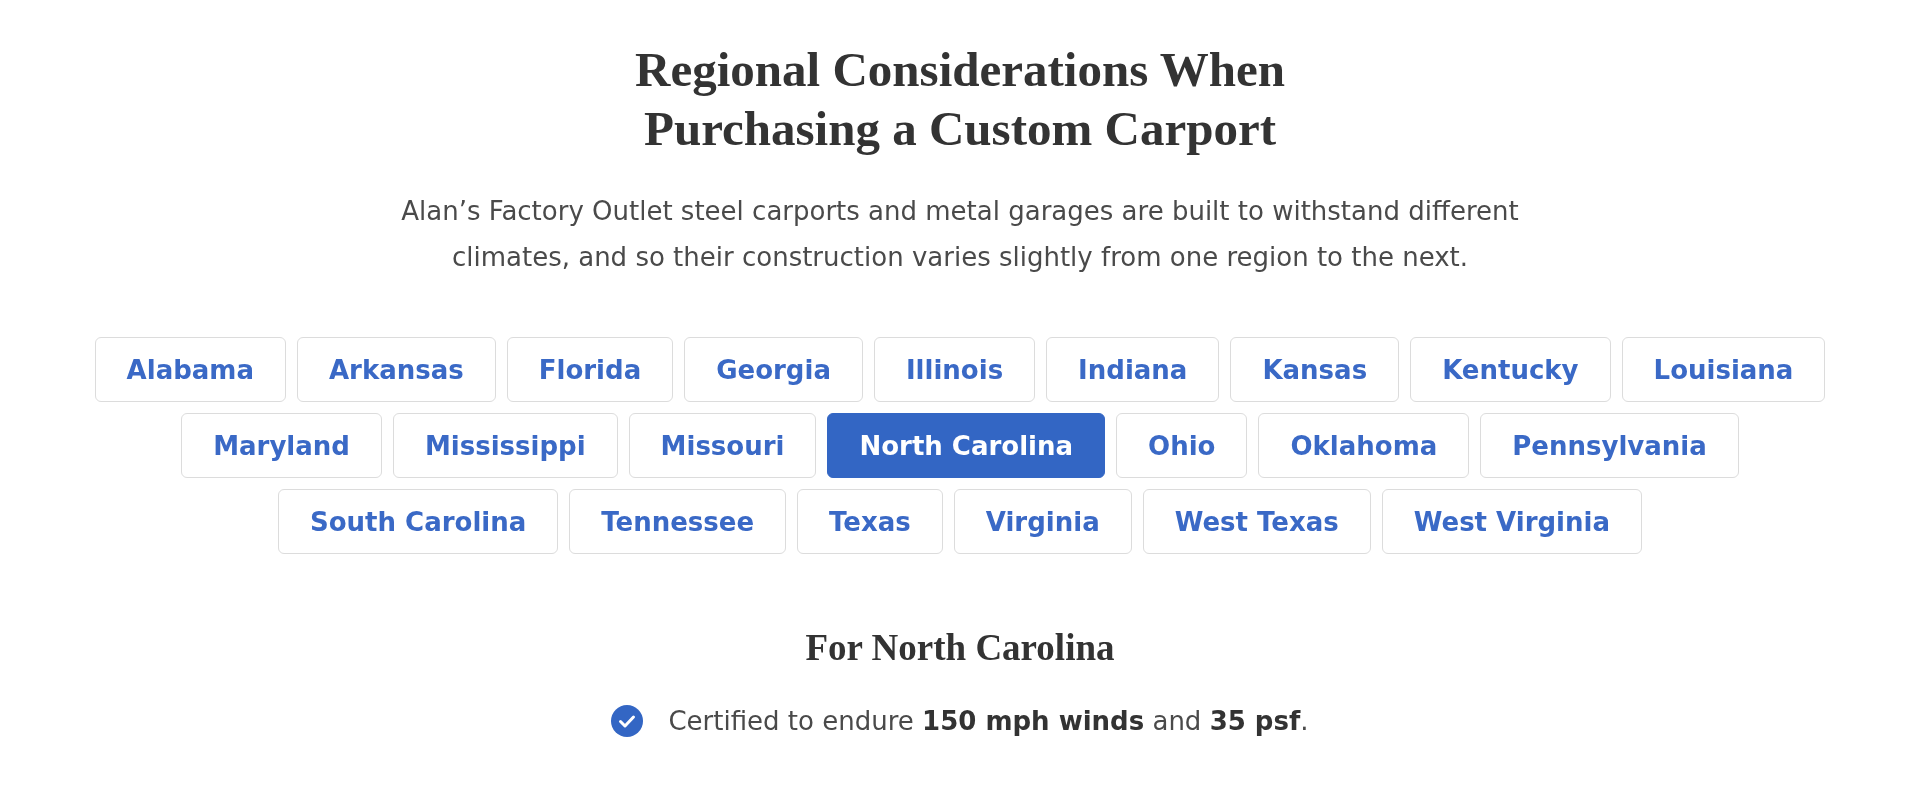 The image size is (1920, 806). Describe the element at coordinates (190, 369) in the screenshot. I see `region-tab: Alabama` at that location.